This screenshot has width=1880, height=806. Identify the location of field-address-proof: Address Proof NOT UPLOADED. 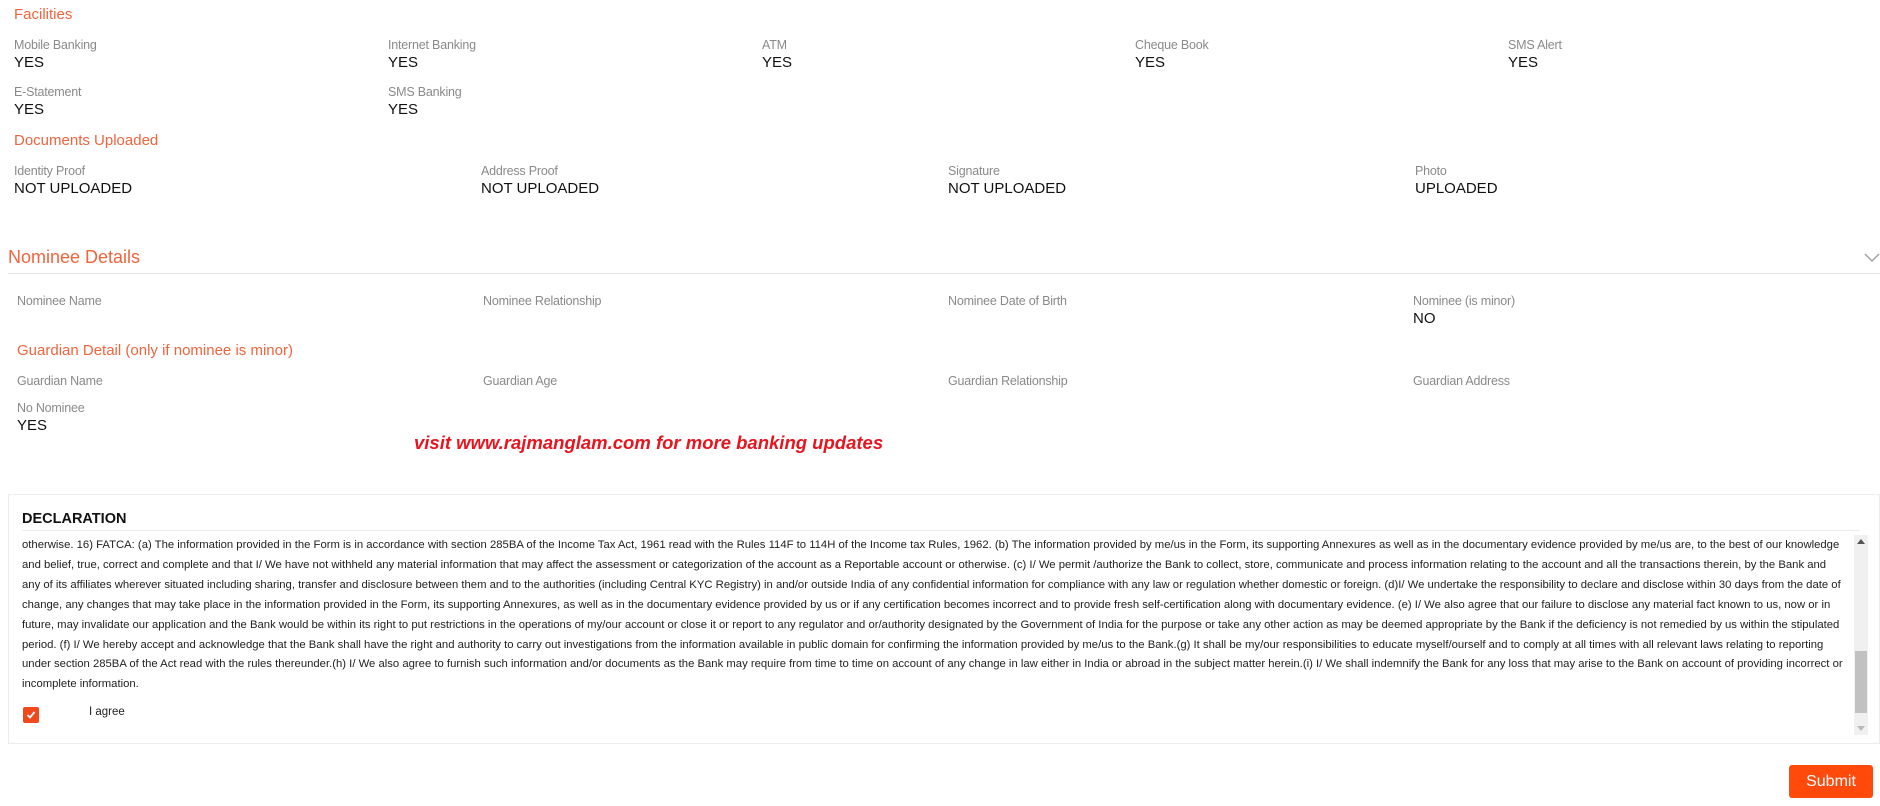
(540, 181).